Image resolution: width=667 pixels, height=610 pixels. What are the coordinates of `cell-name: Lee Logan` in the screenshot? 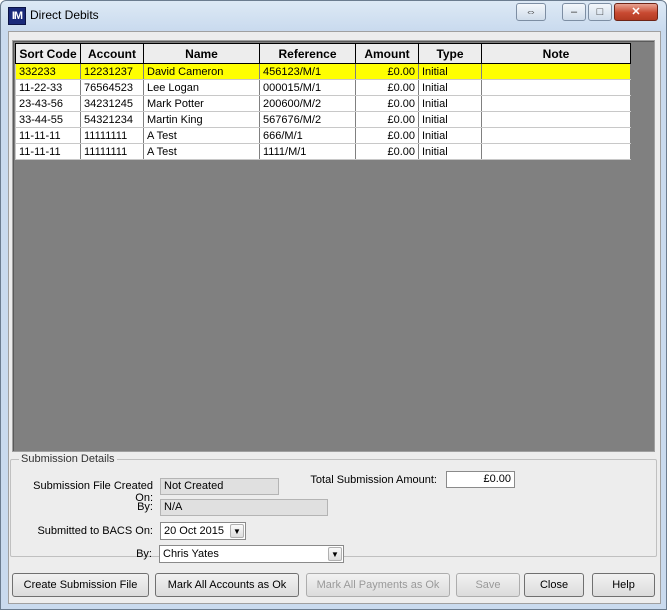 It's located at (201, 87).